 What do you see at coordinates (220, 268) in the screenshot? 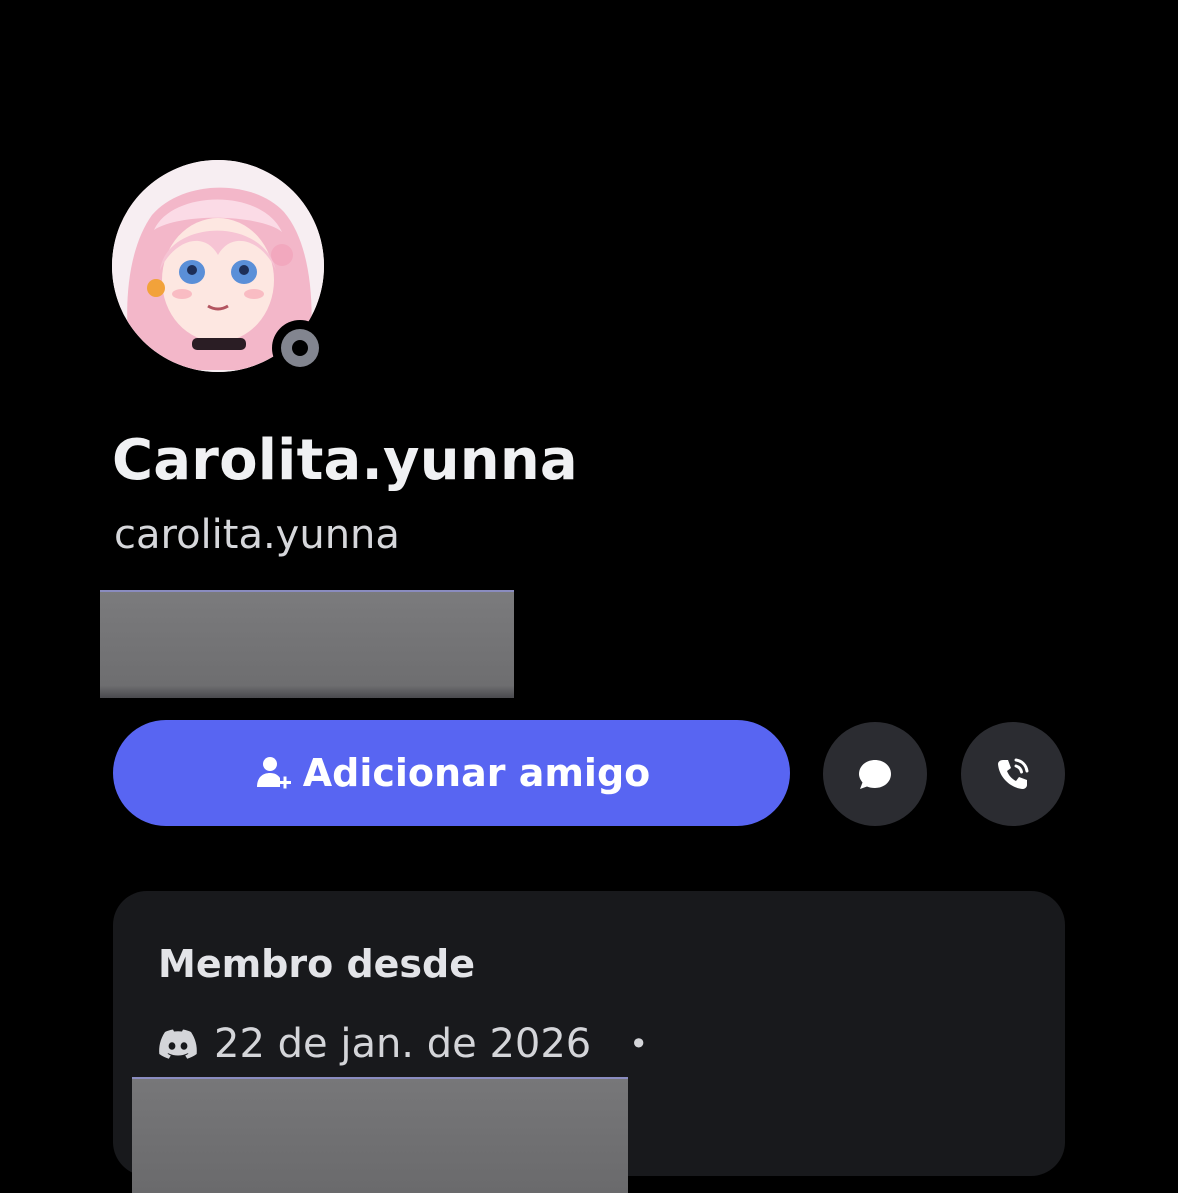
I see `avatar-container` at bounding box center [220, 268].